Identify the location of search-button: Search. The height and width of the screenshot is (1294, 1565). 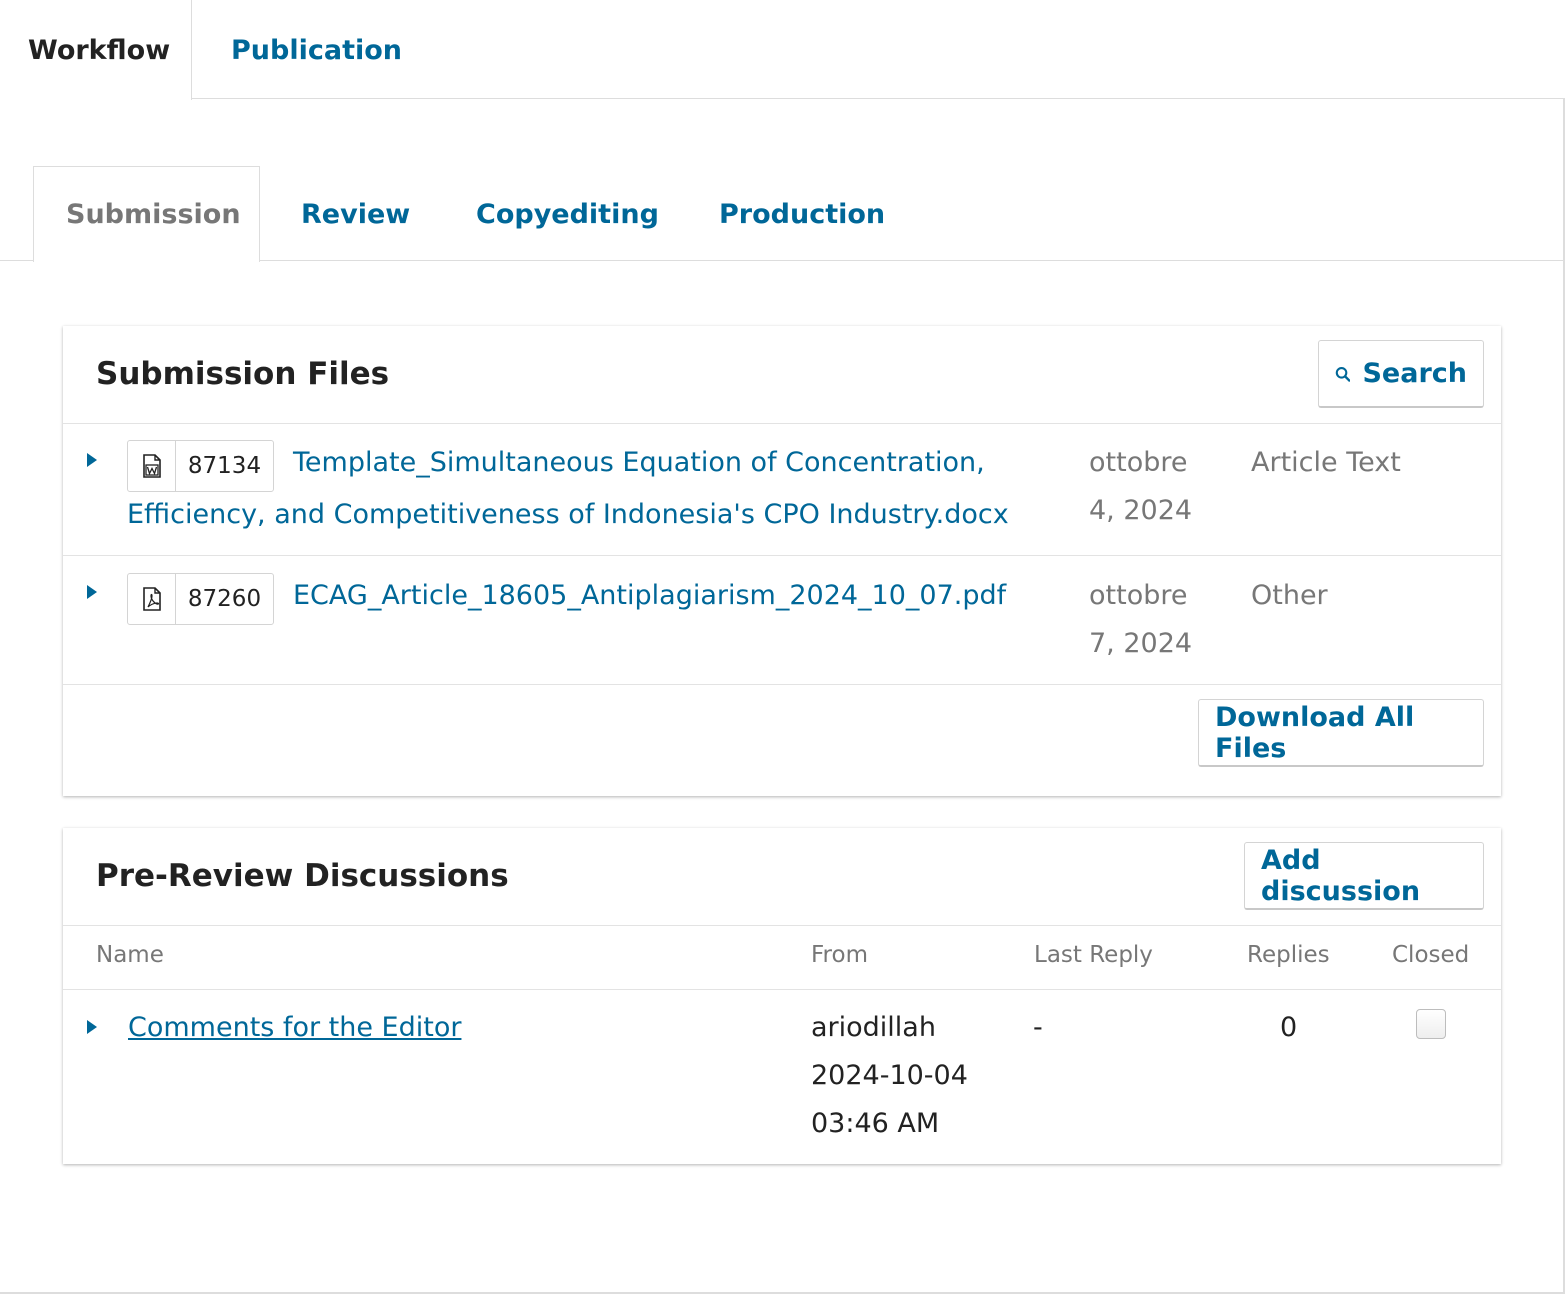
(1401, 374).